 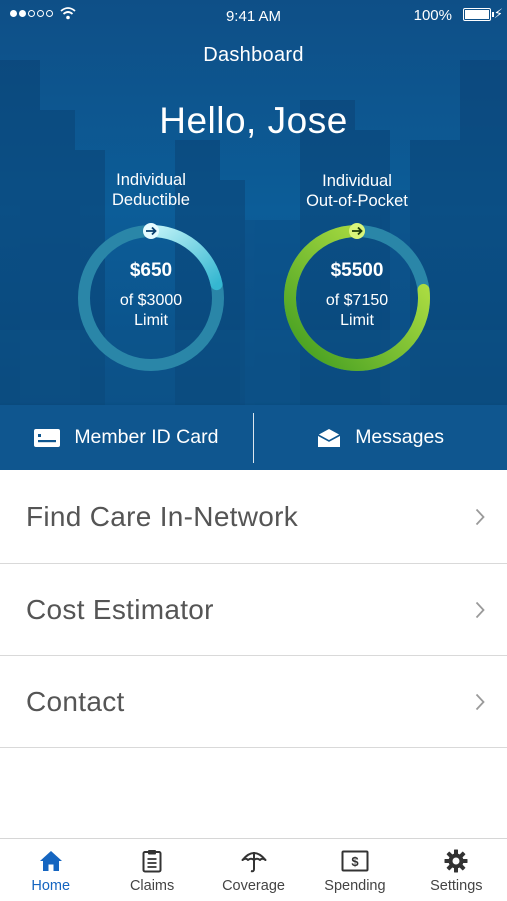 I want to click on tab-home: Home, so click(x=50, y=870).